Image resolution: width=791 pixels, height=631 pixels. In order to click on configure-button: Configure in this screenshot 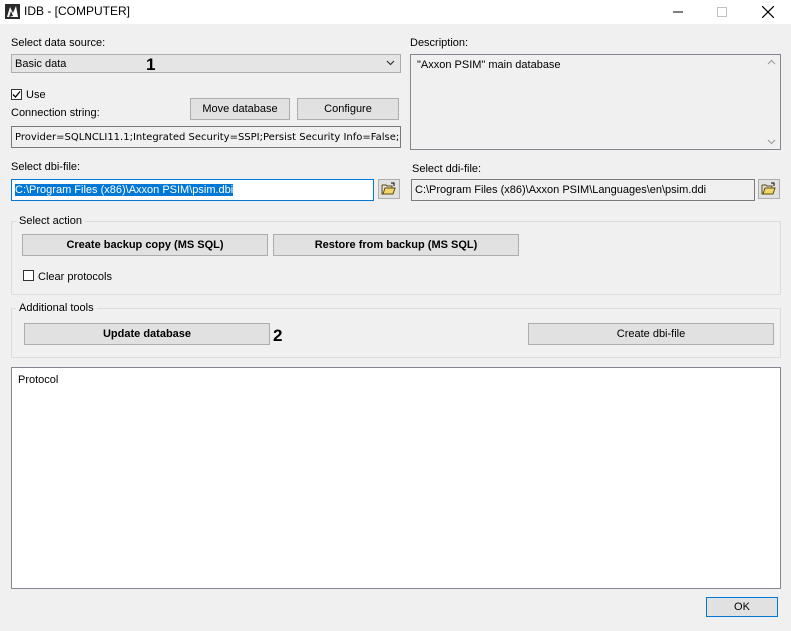, I will do `click(348, 109)`.